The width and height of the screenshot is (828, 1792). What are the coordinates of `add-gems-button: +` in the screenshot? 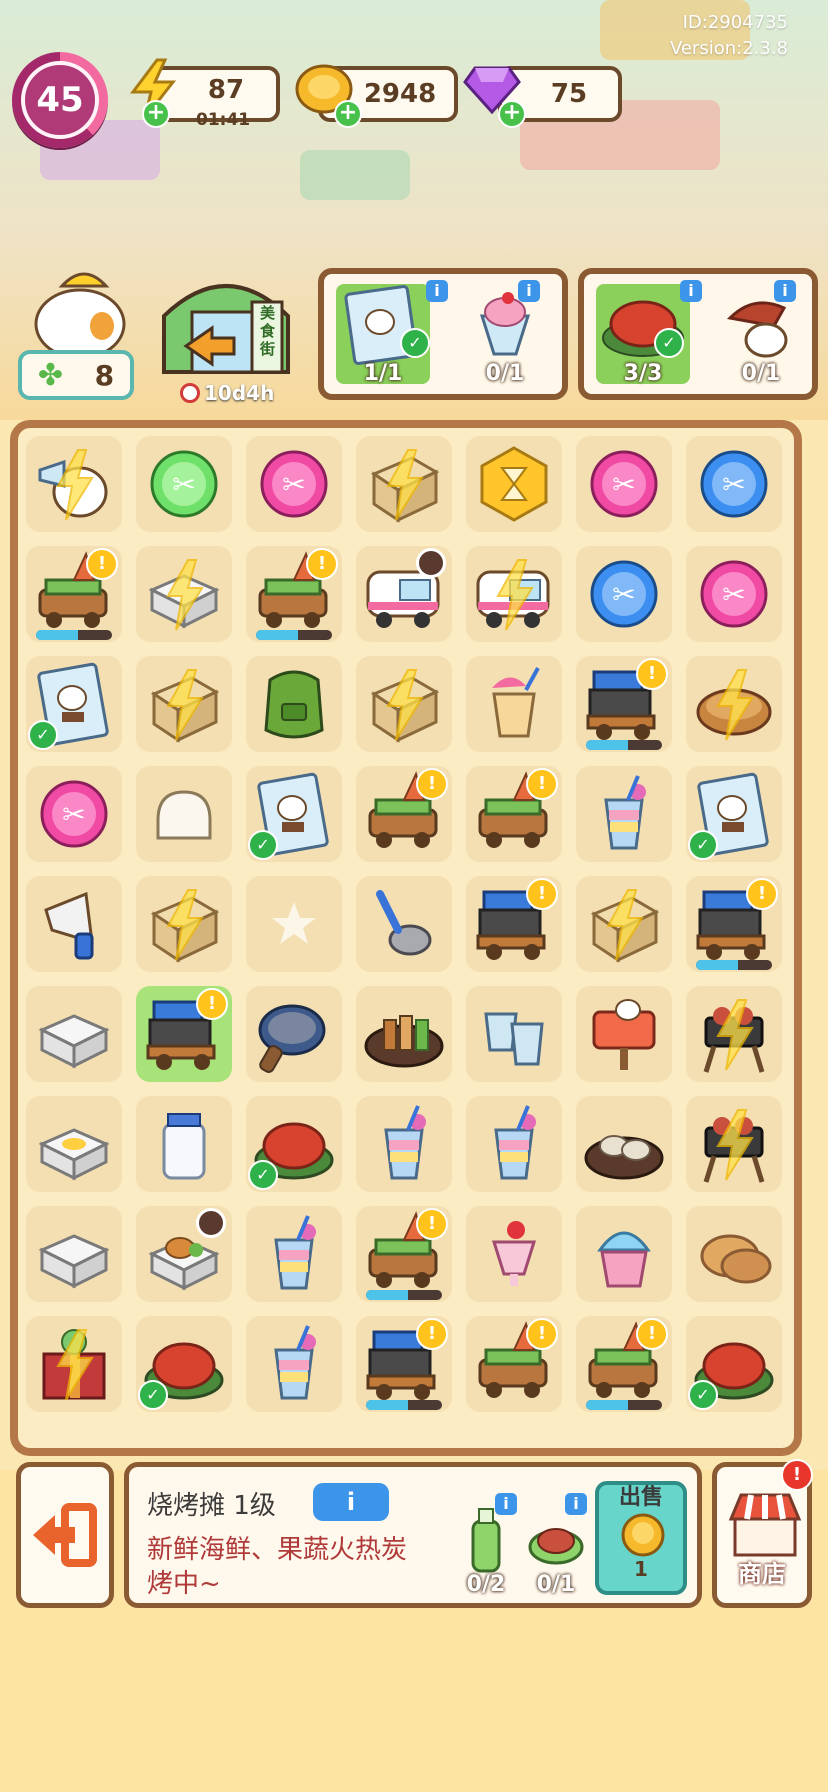 It's located at (512, 114).